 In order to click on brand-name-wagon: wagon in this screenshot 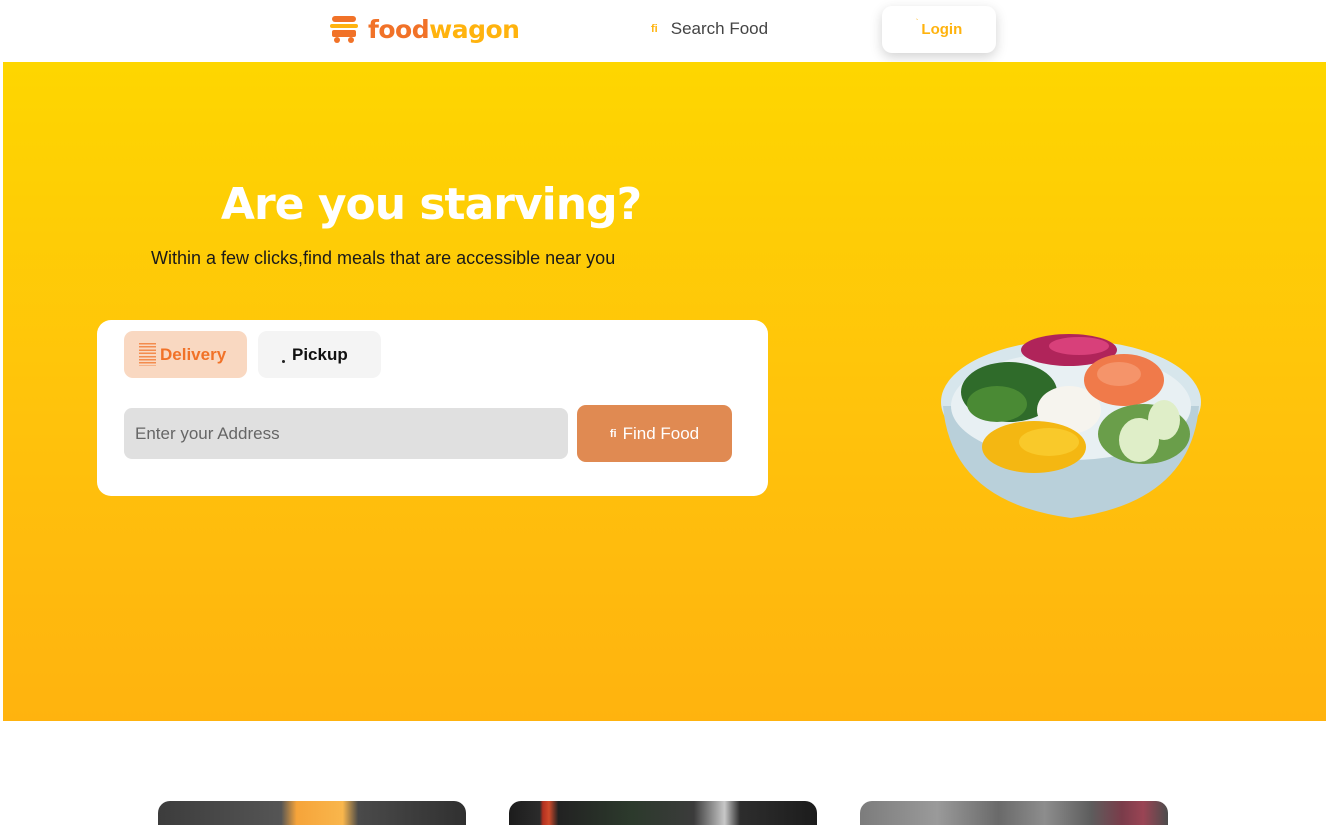, I will do `click(474, 29)`.